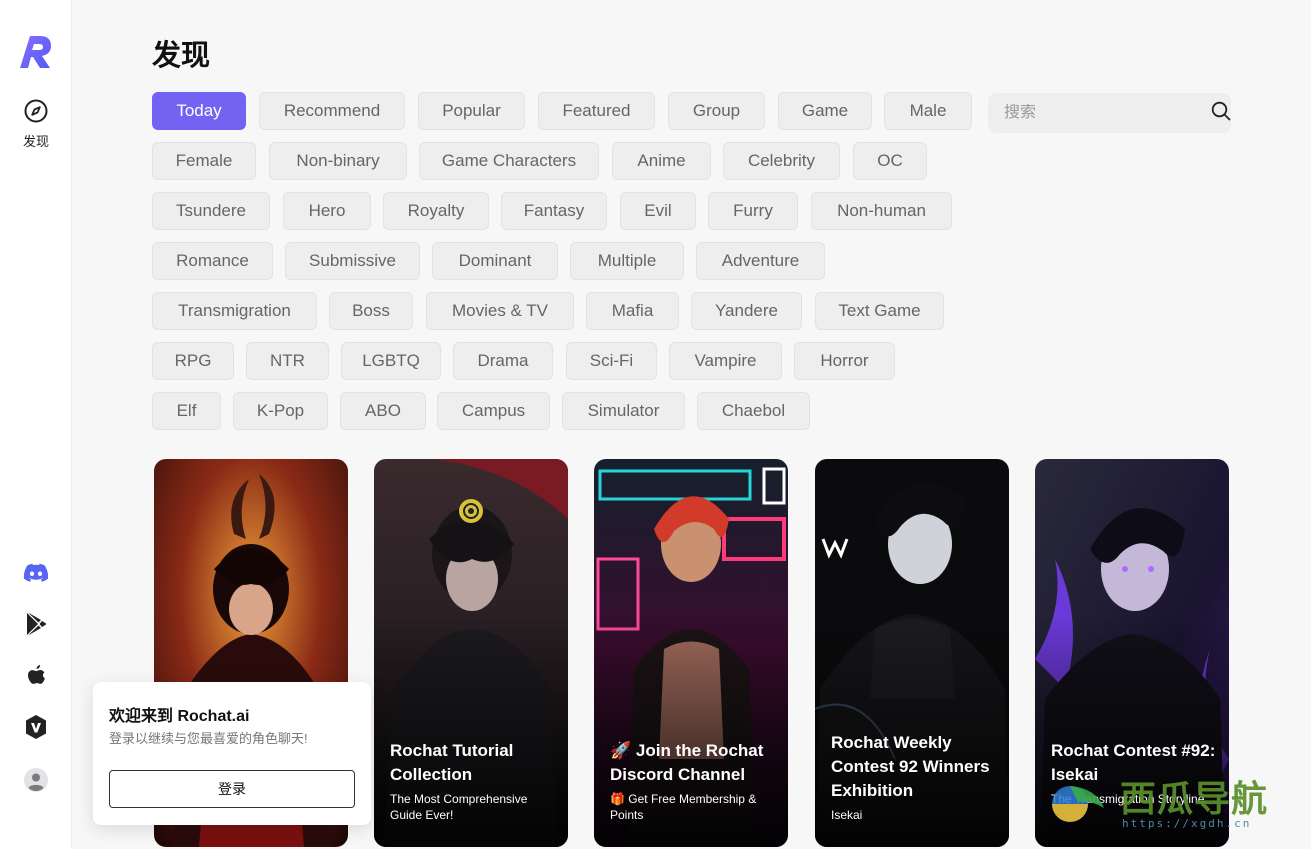 Image resolution: width=1311 pixels, height=849 pixels. I want to click on watermark-url: https://xgdh.cn, so click(1187, 823).